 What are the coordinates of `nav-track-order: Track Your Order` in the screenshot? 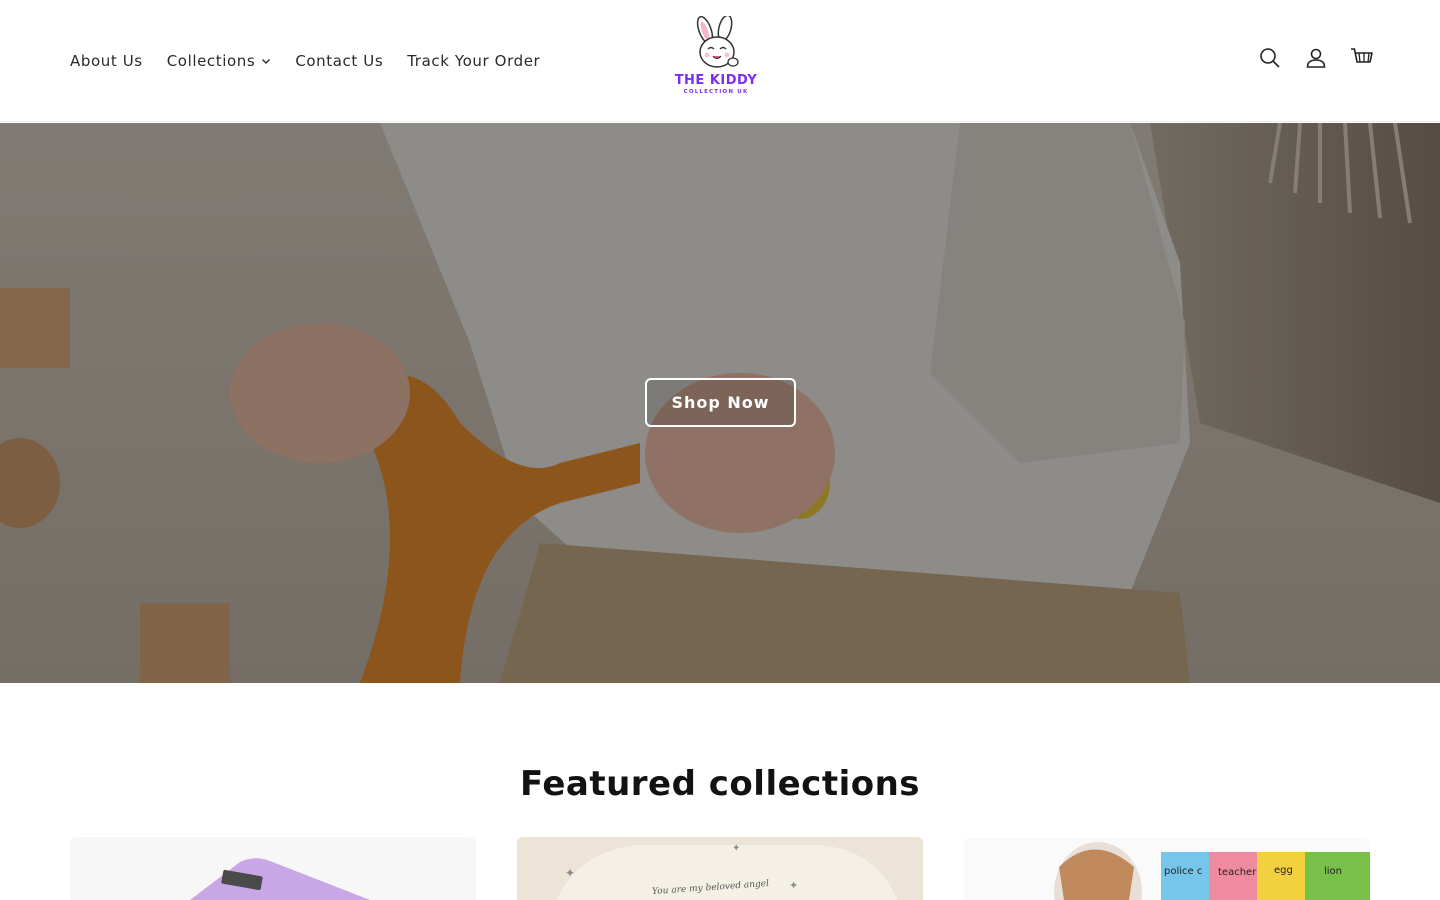 It's located at (473, 61).